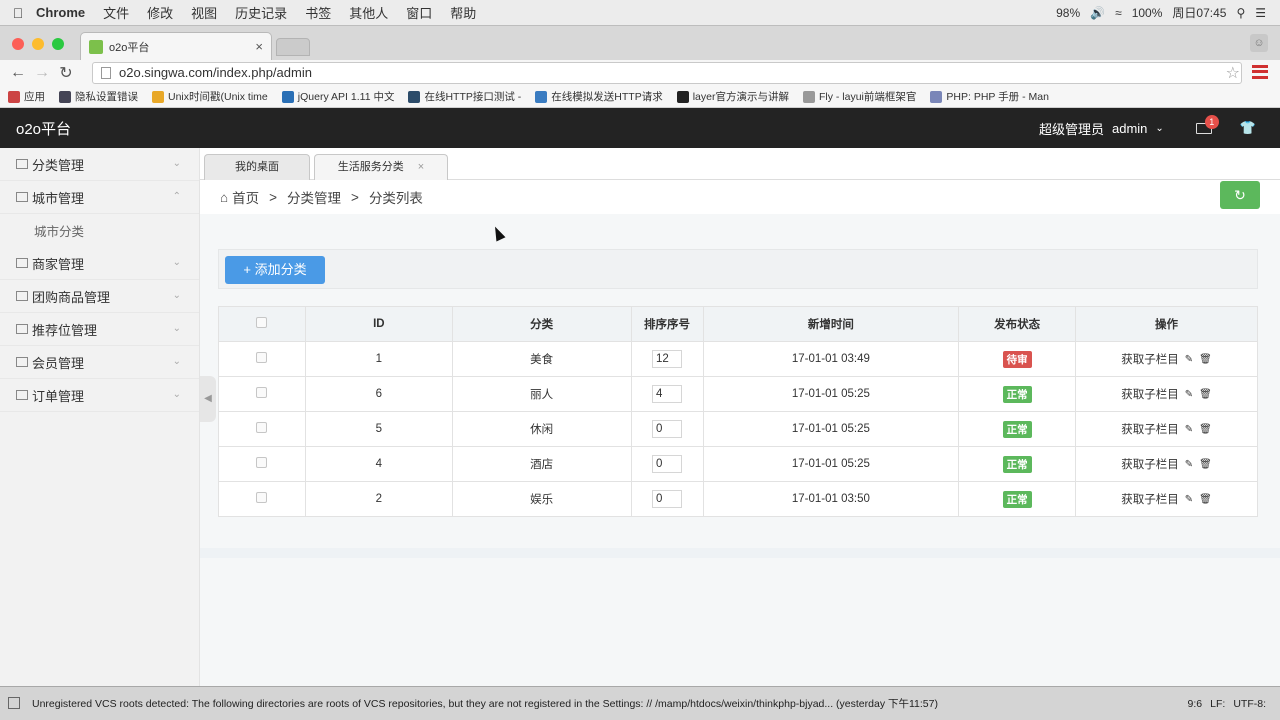  I want to click on clock: 周日07:45, so click(1199, 12).